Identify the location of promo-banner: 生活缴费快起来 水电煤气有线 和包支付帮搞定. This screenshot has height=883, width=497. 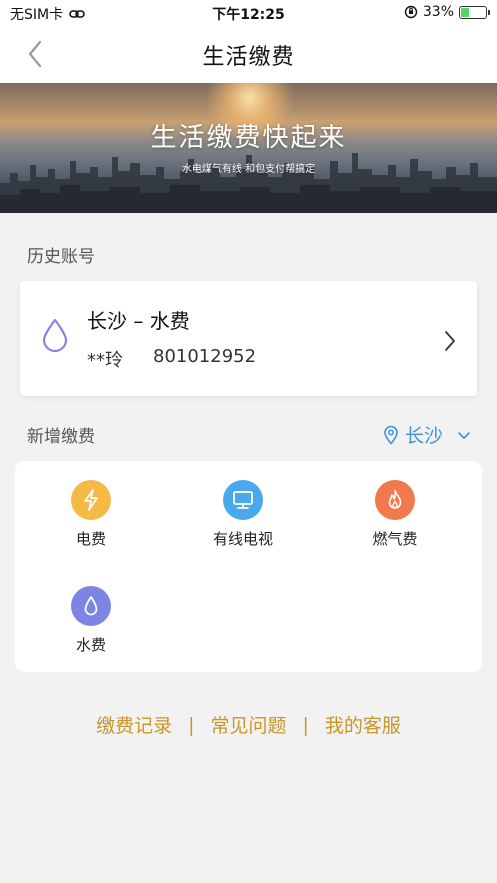
(248, 148).